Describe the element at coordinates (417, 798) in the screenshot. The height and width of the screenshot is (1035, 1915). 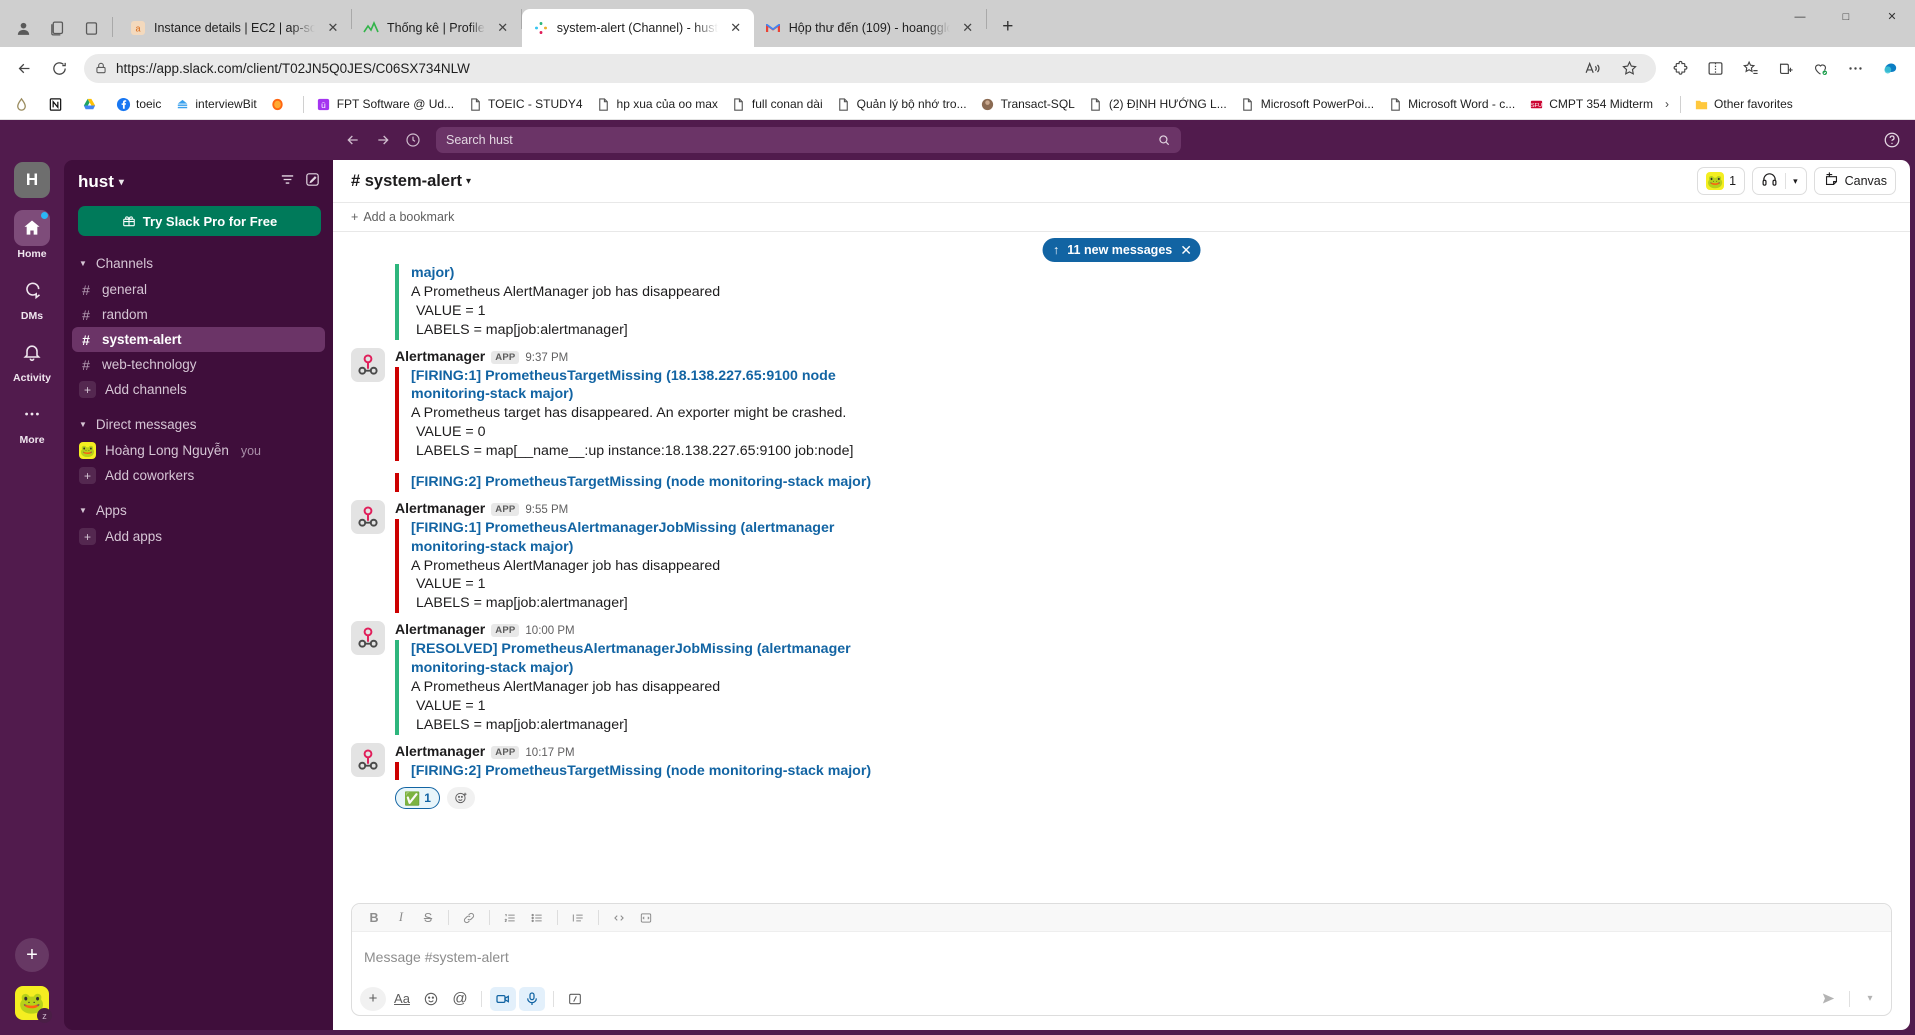
I see `reaction-white-check-mark: ✅ 1` at that location.